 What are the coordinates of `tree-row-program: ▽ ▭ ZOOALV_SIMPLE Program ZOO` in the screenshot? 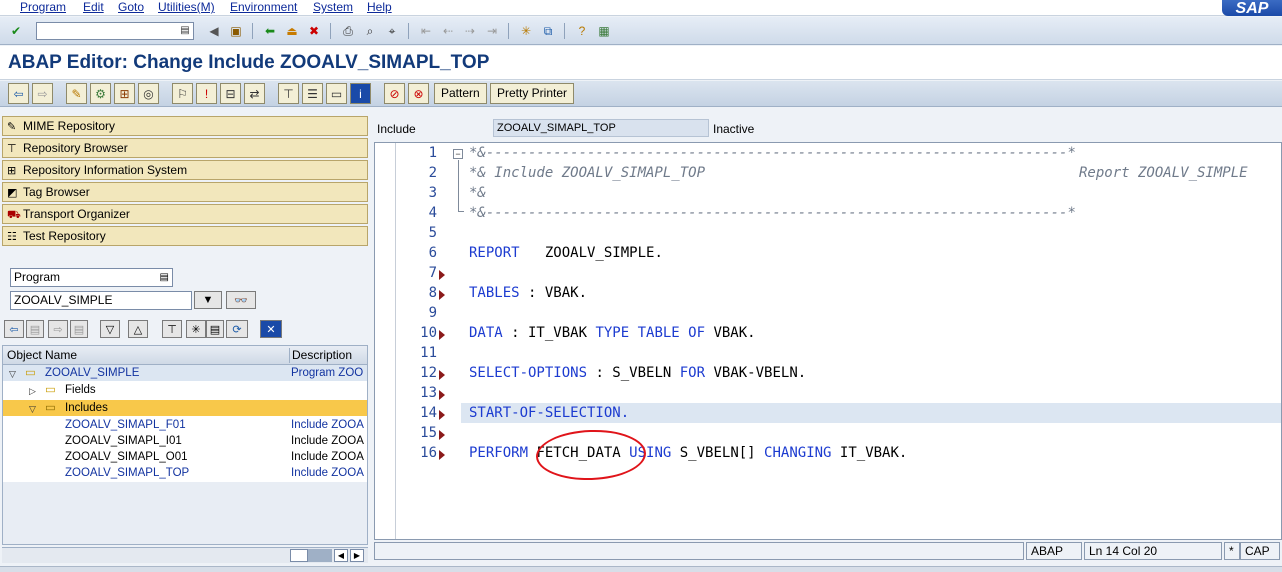 It's located at (185, 373).